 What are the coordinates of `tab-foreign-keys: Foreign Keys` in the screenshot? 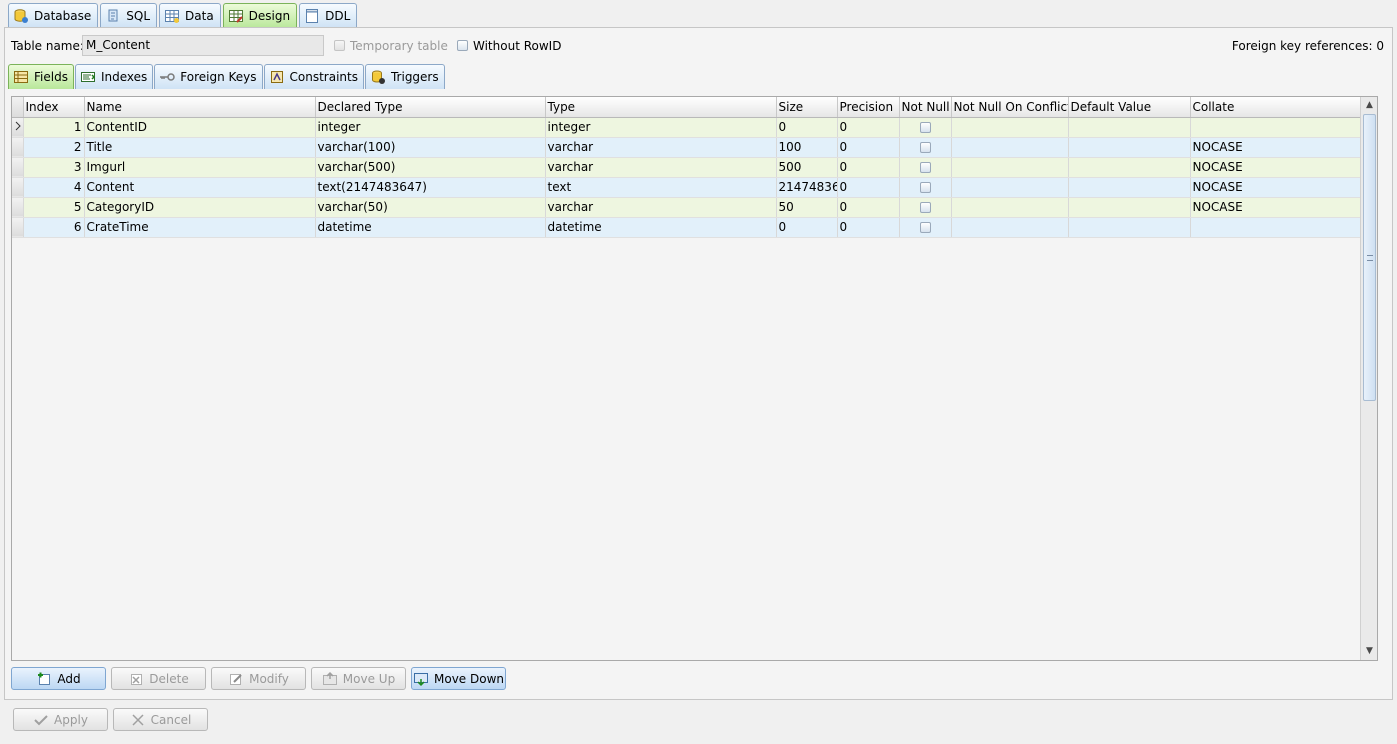 It's located at (208, 76).